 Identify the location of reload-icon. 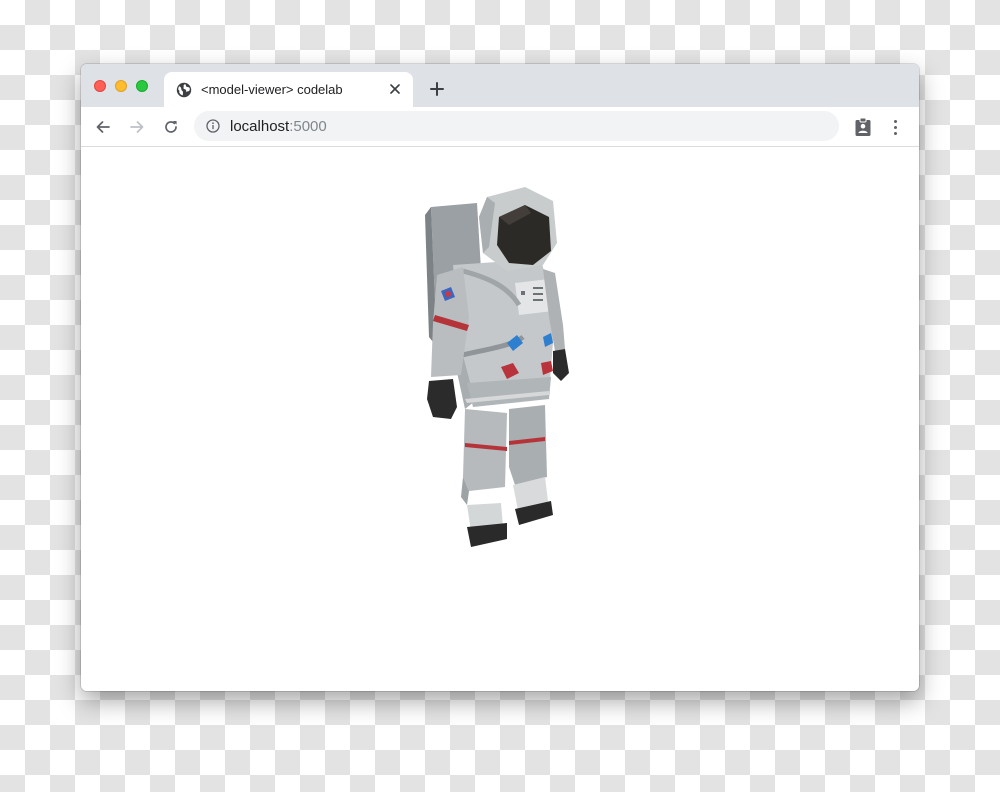
(171, 127).